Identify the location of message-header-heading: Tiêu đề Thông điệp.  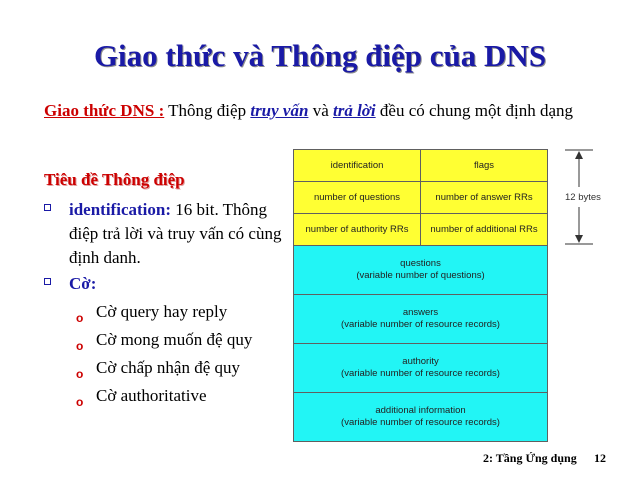
(114, 179).